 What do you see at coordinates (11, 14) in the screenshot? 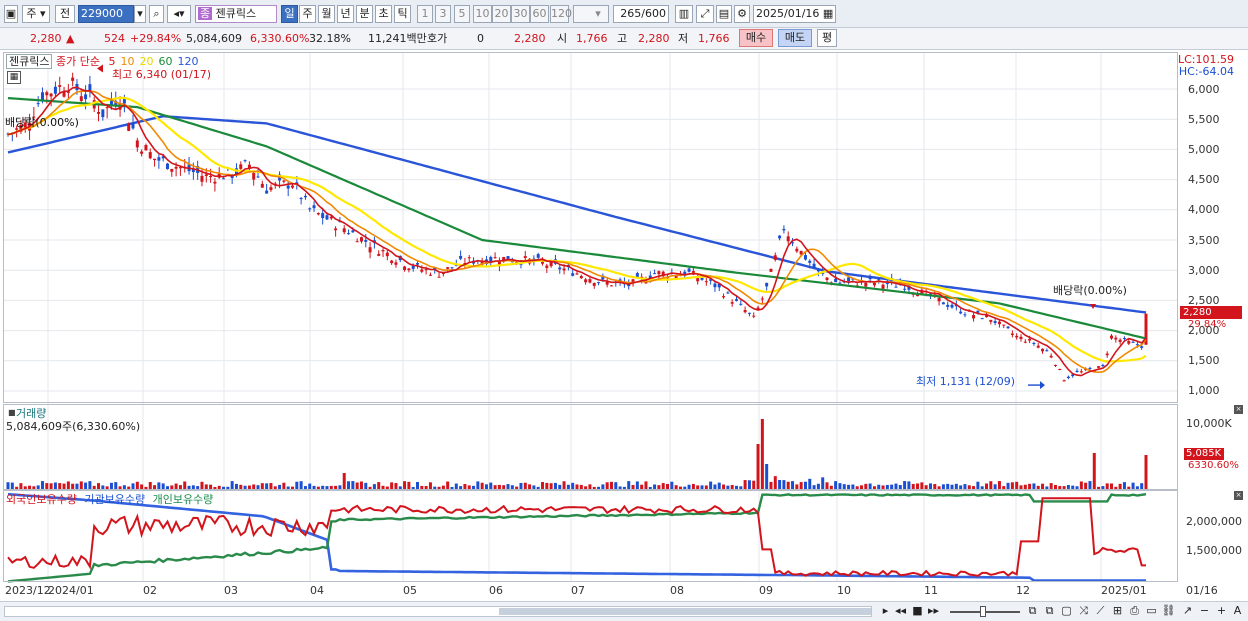
I see `window-menu-icon: ▣` at bounding box center [11, 14].